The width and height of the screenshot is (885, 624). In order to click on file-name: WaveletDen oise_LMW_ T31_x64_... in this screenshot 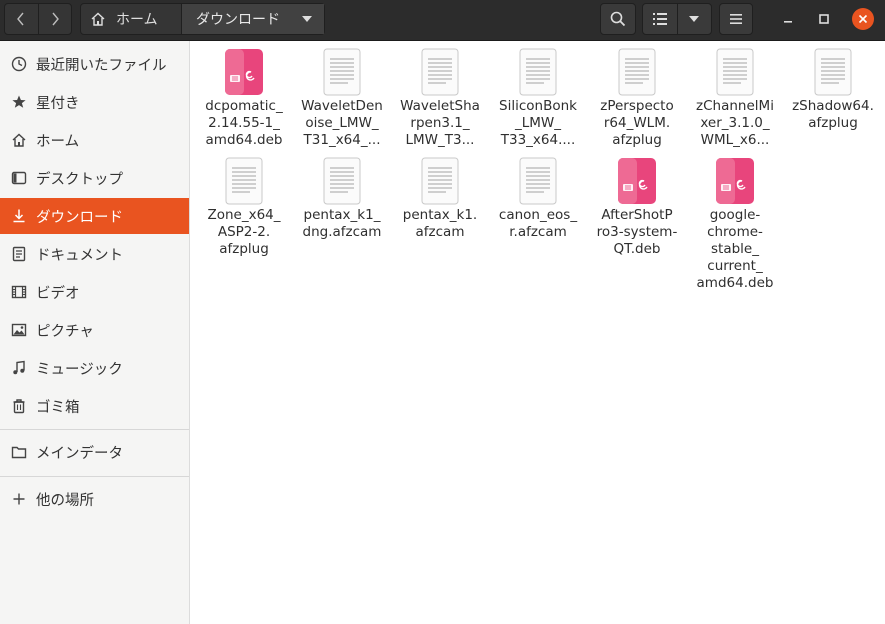, I will do `click(342, 123)`.